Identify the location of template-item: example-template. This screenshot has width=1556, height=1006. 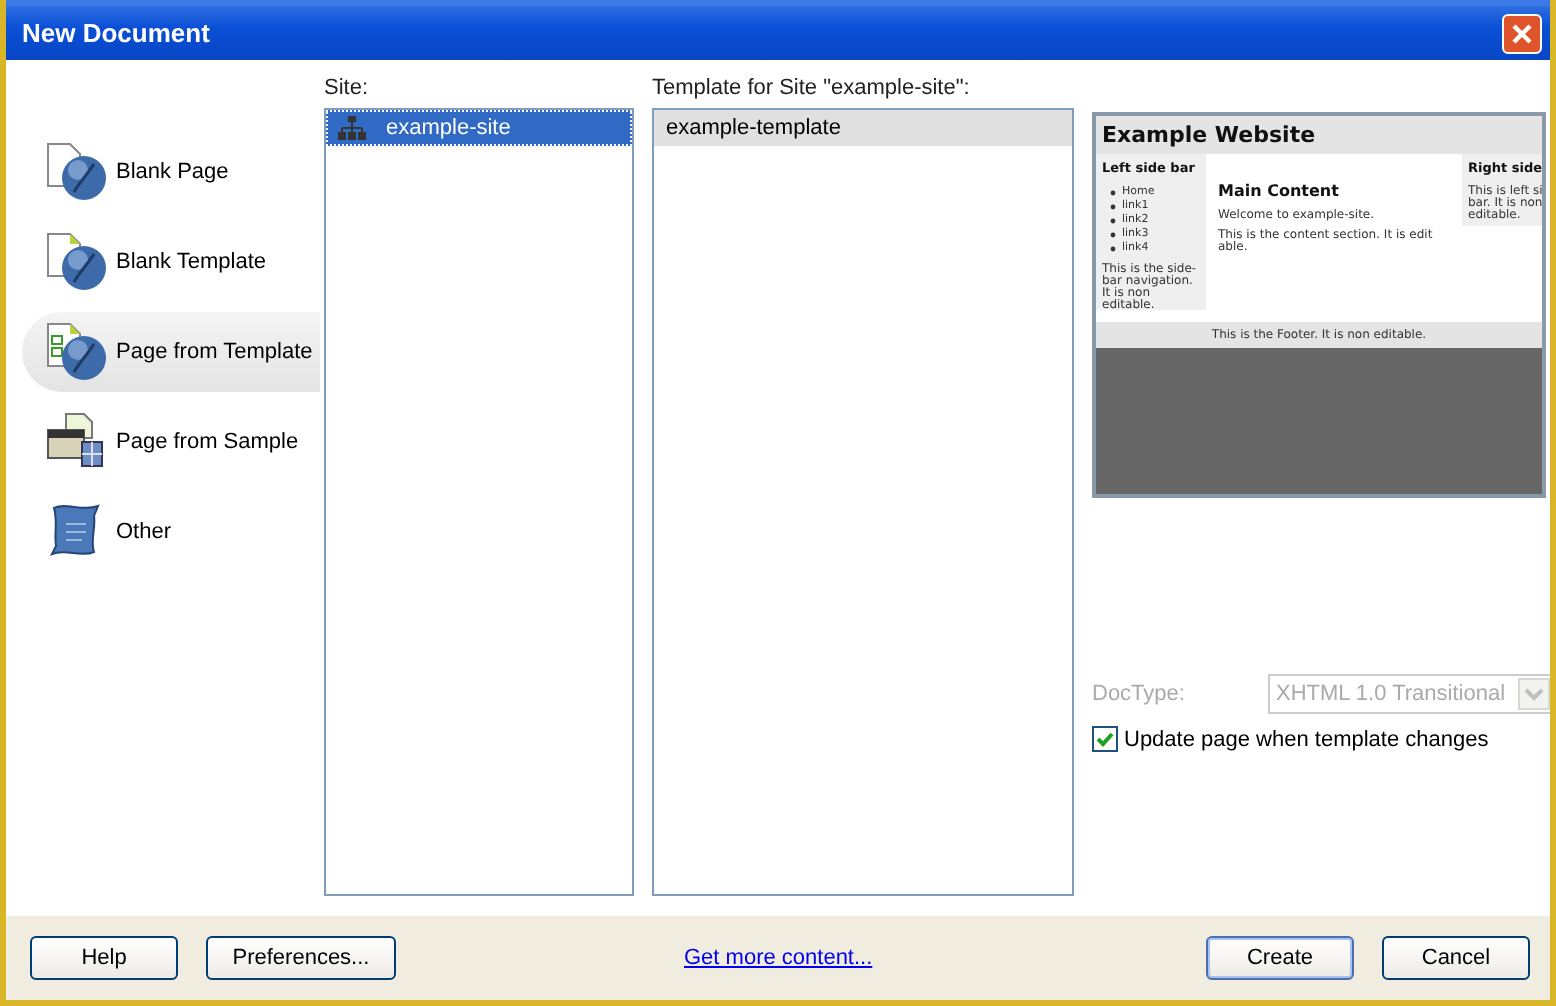
(863, 128).